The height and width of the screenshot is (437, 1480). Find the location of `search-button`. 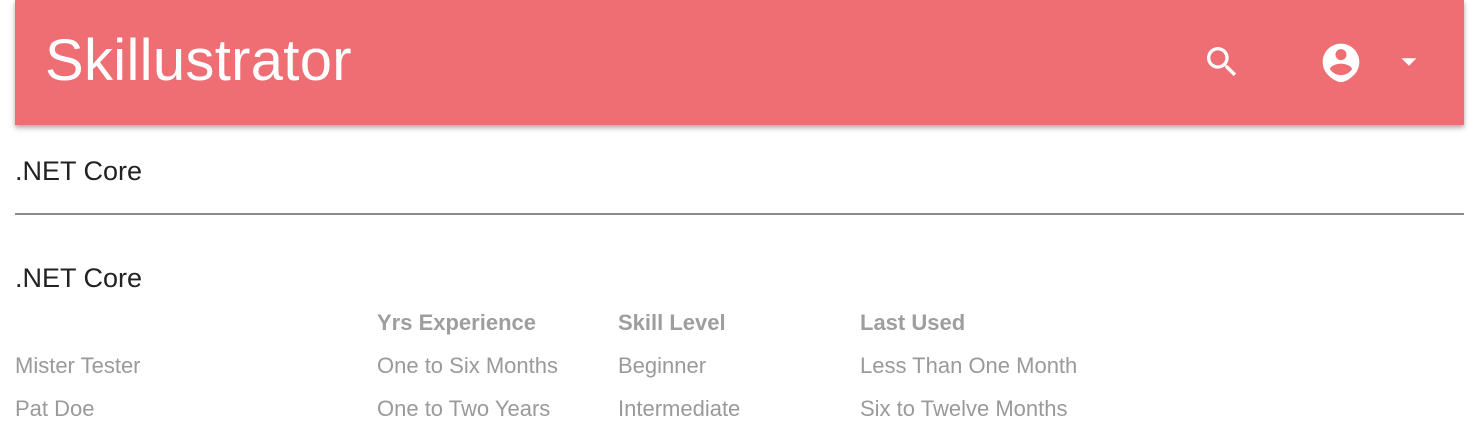

search-button is located at coordinates (1222, 62).